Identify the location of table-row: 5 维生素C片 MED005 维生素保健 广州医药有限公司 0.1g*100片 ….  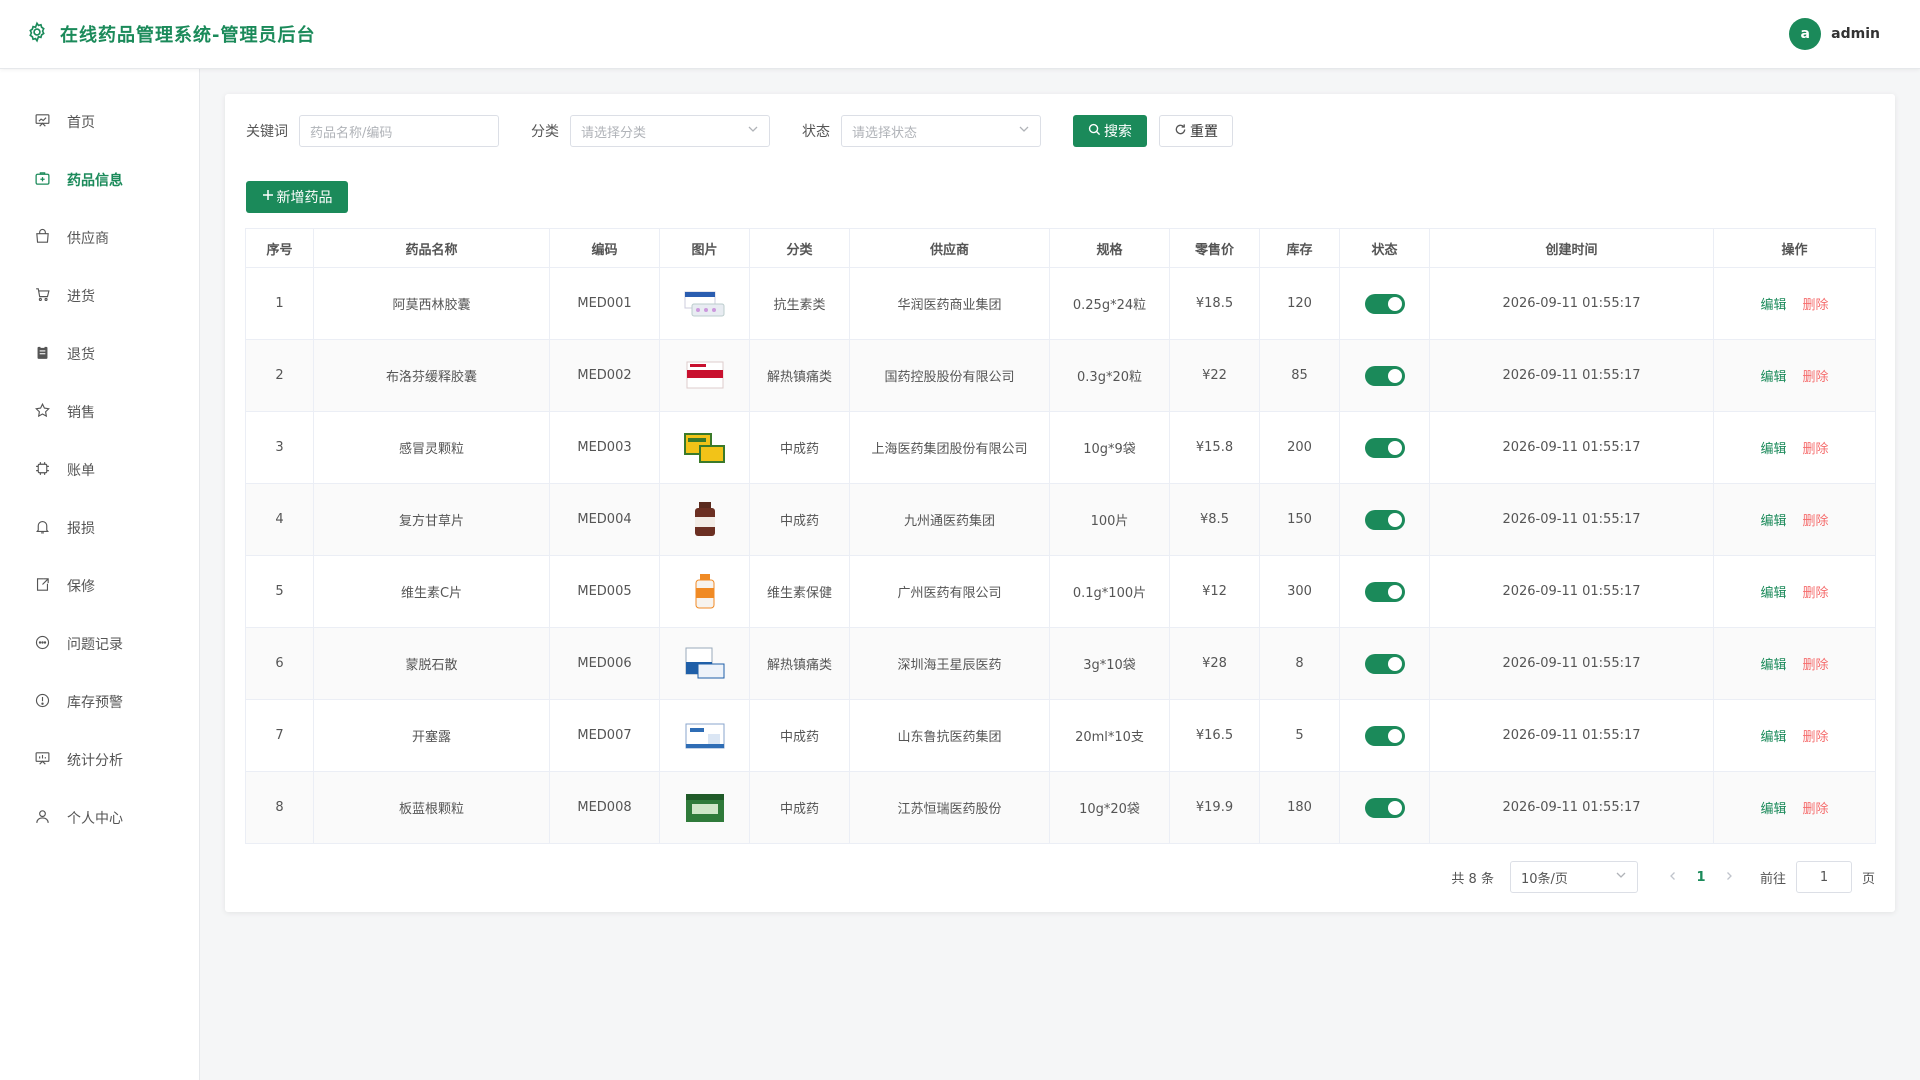
(1060, 591).